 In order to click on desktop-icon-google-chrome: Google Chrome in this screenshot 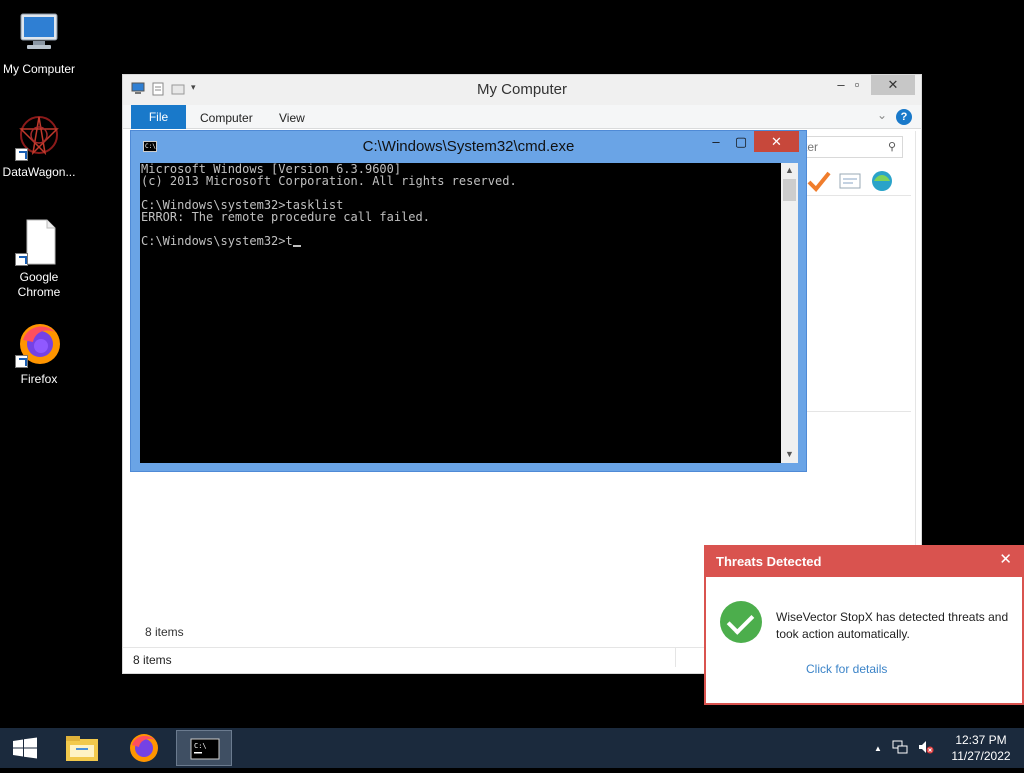, I will do `click(39, 259)`.